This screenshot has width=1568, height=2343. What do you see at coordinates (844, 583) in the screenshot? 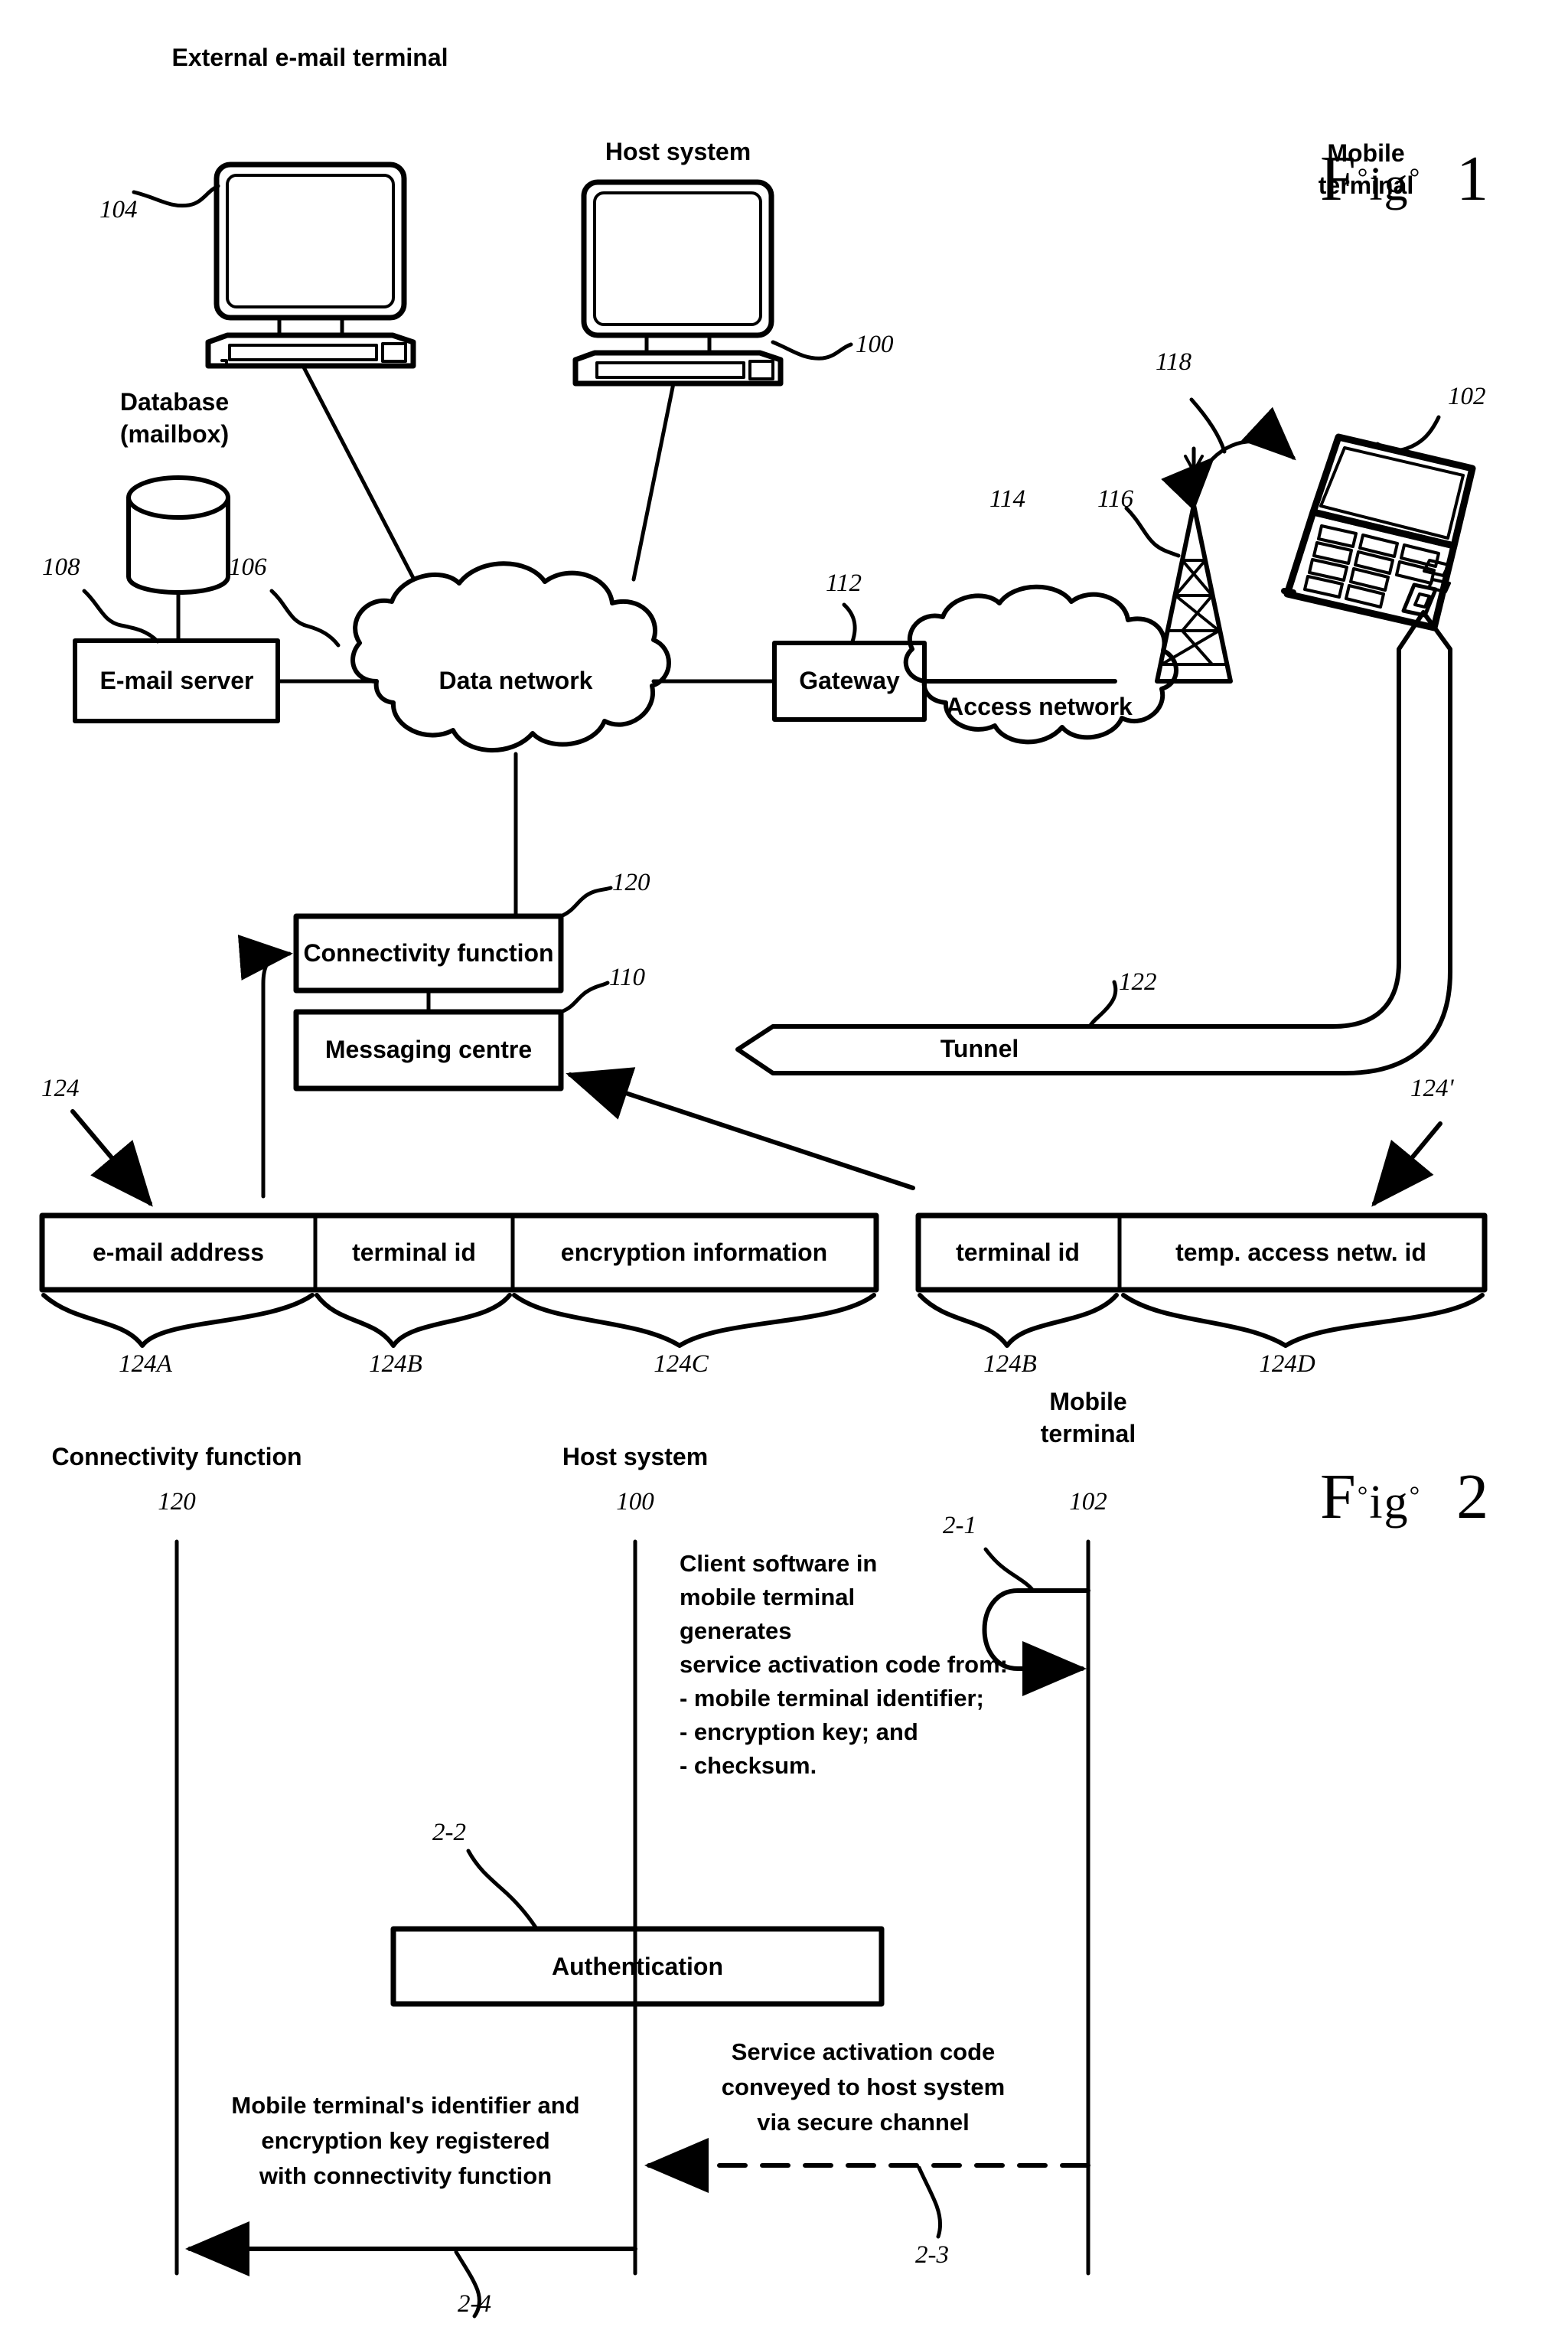
I see `numeral-112: 112` at bounding box center [844, 583].